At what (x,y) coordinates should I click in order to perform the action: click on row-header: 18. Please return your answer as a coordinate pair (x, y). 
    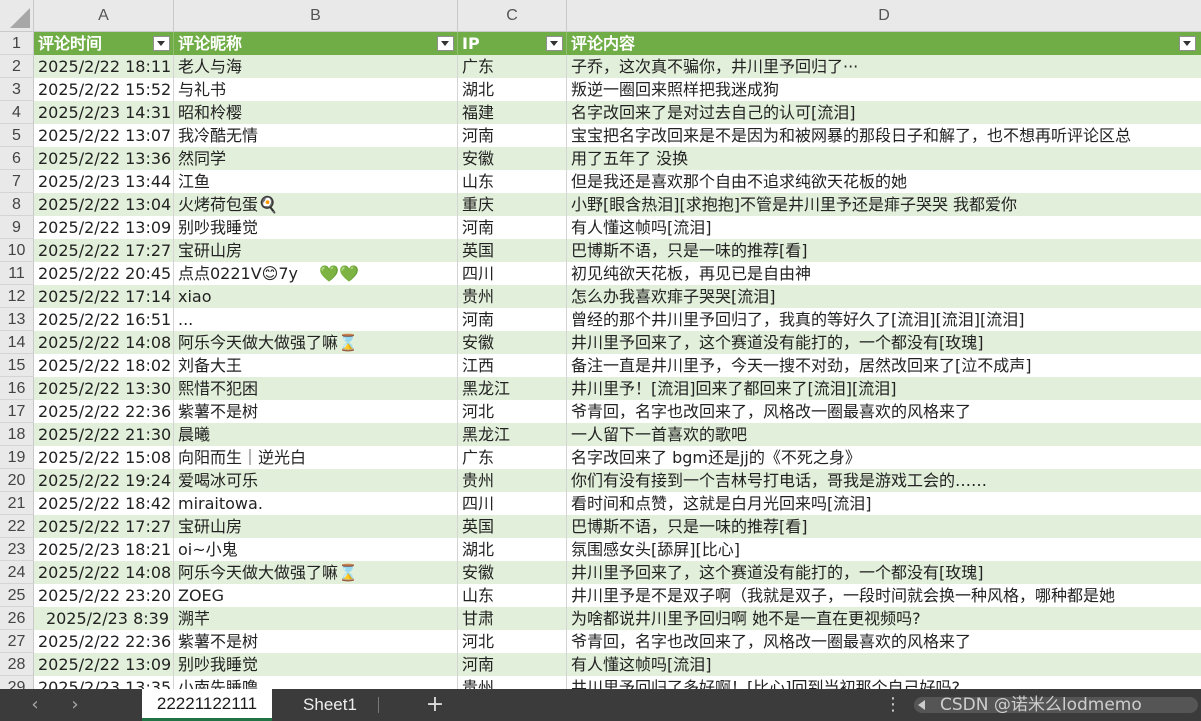
    Looking at the image, I should click on (17, 434).